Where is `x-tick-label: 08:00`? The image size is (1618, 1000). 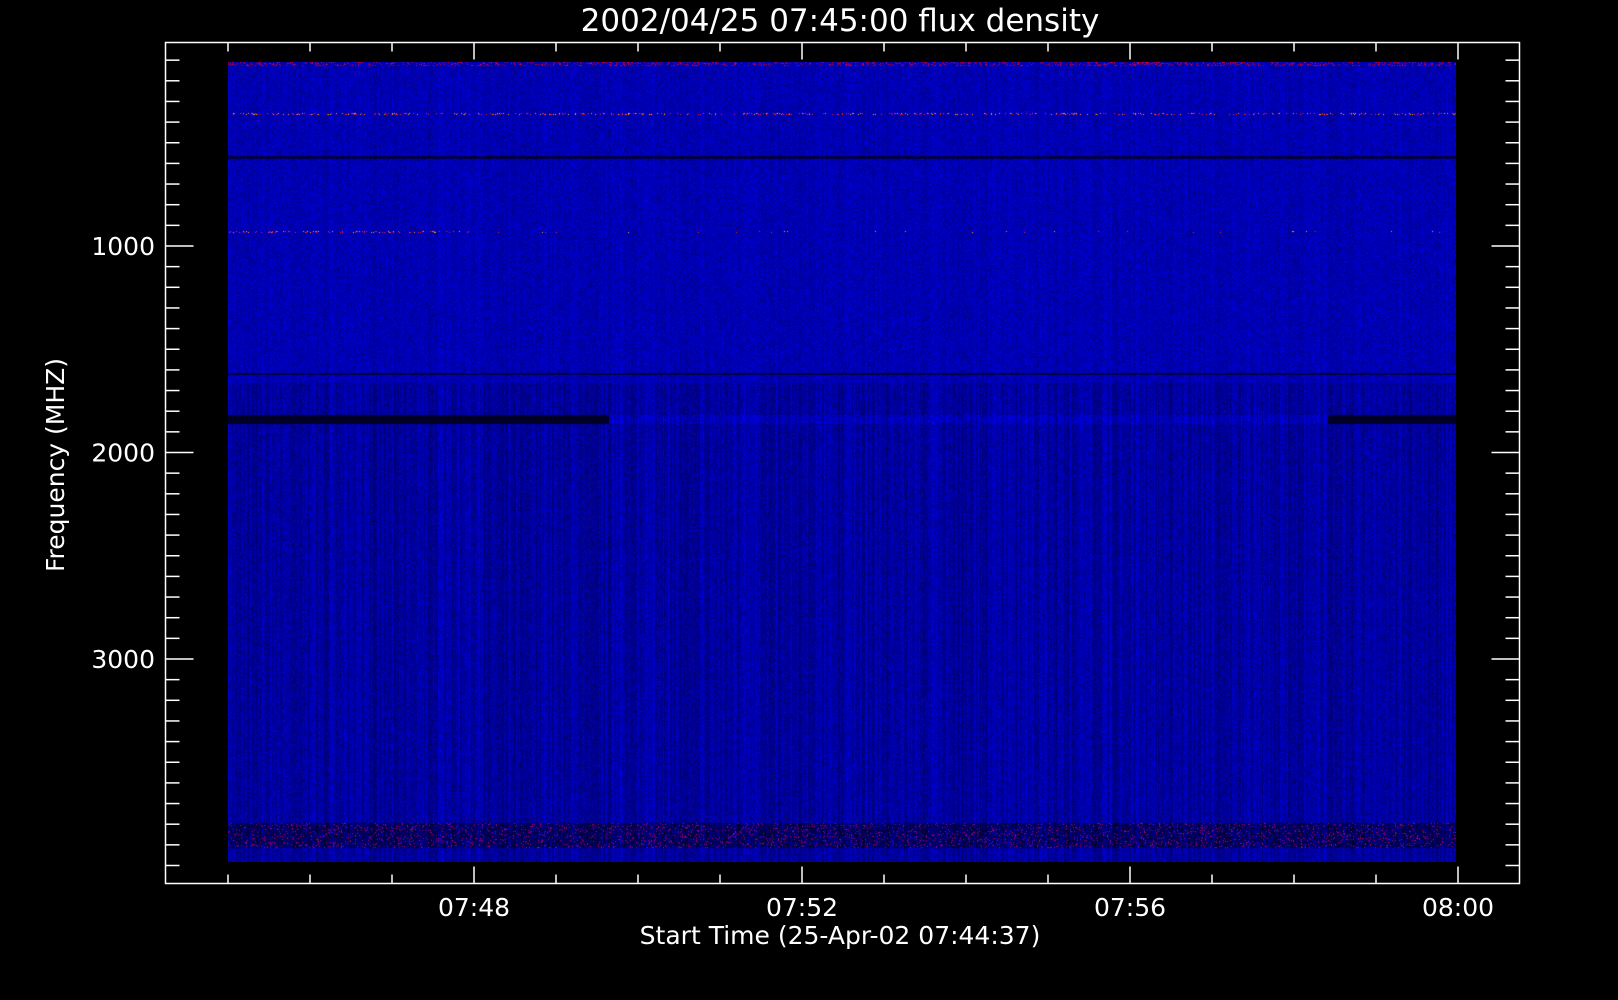 x-tick-label: 08:00 is located at coordinates (1458, 907).